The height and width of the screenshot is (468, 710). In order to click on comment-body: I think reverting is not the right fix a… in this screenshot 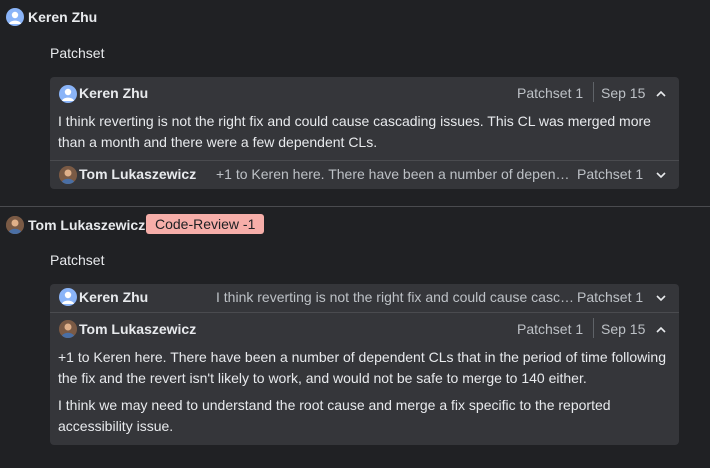, I will do `click(354, 131)`.